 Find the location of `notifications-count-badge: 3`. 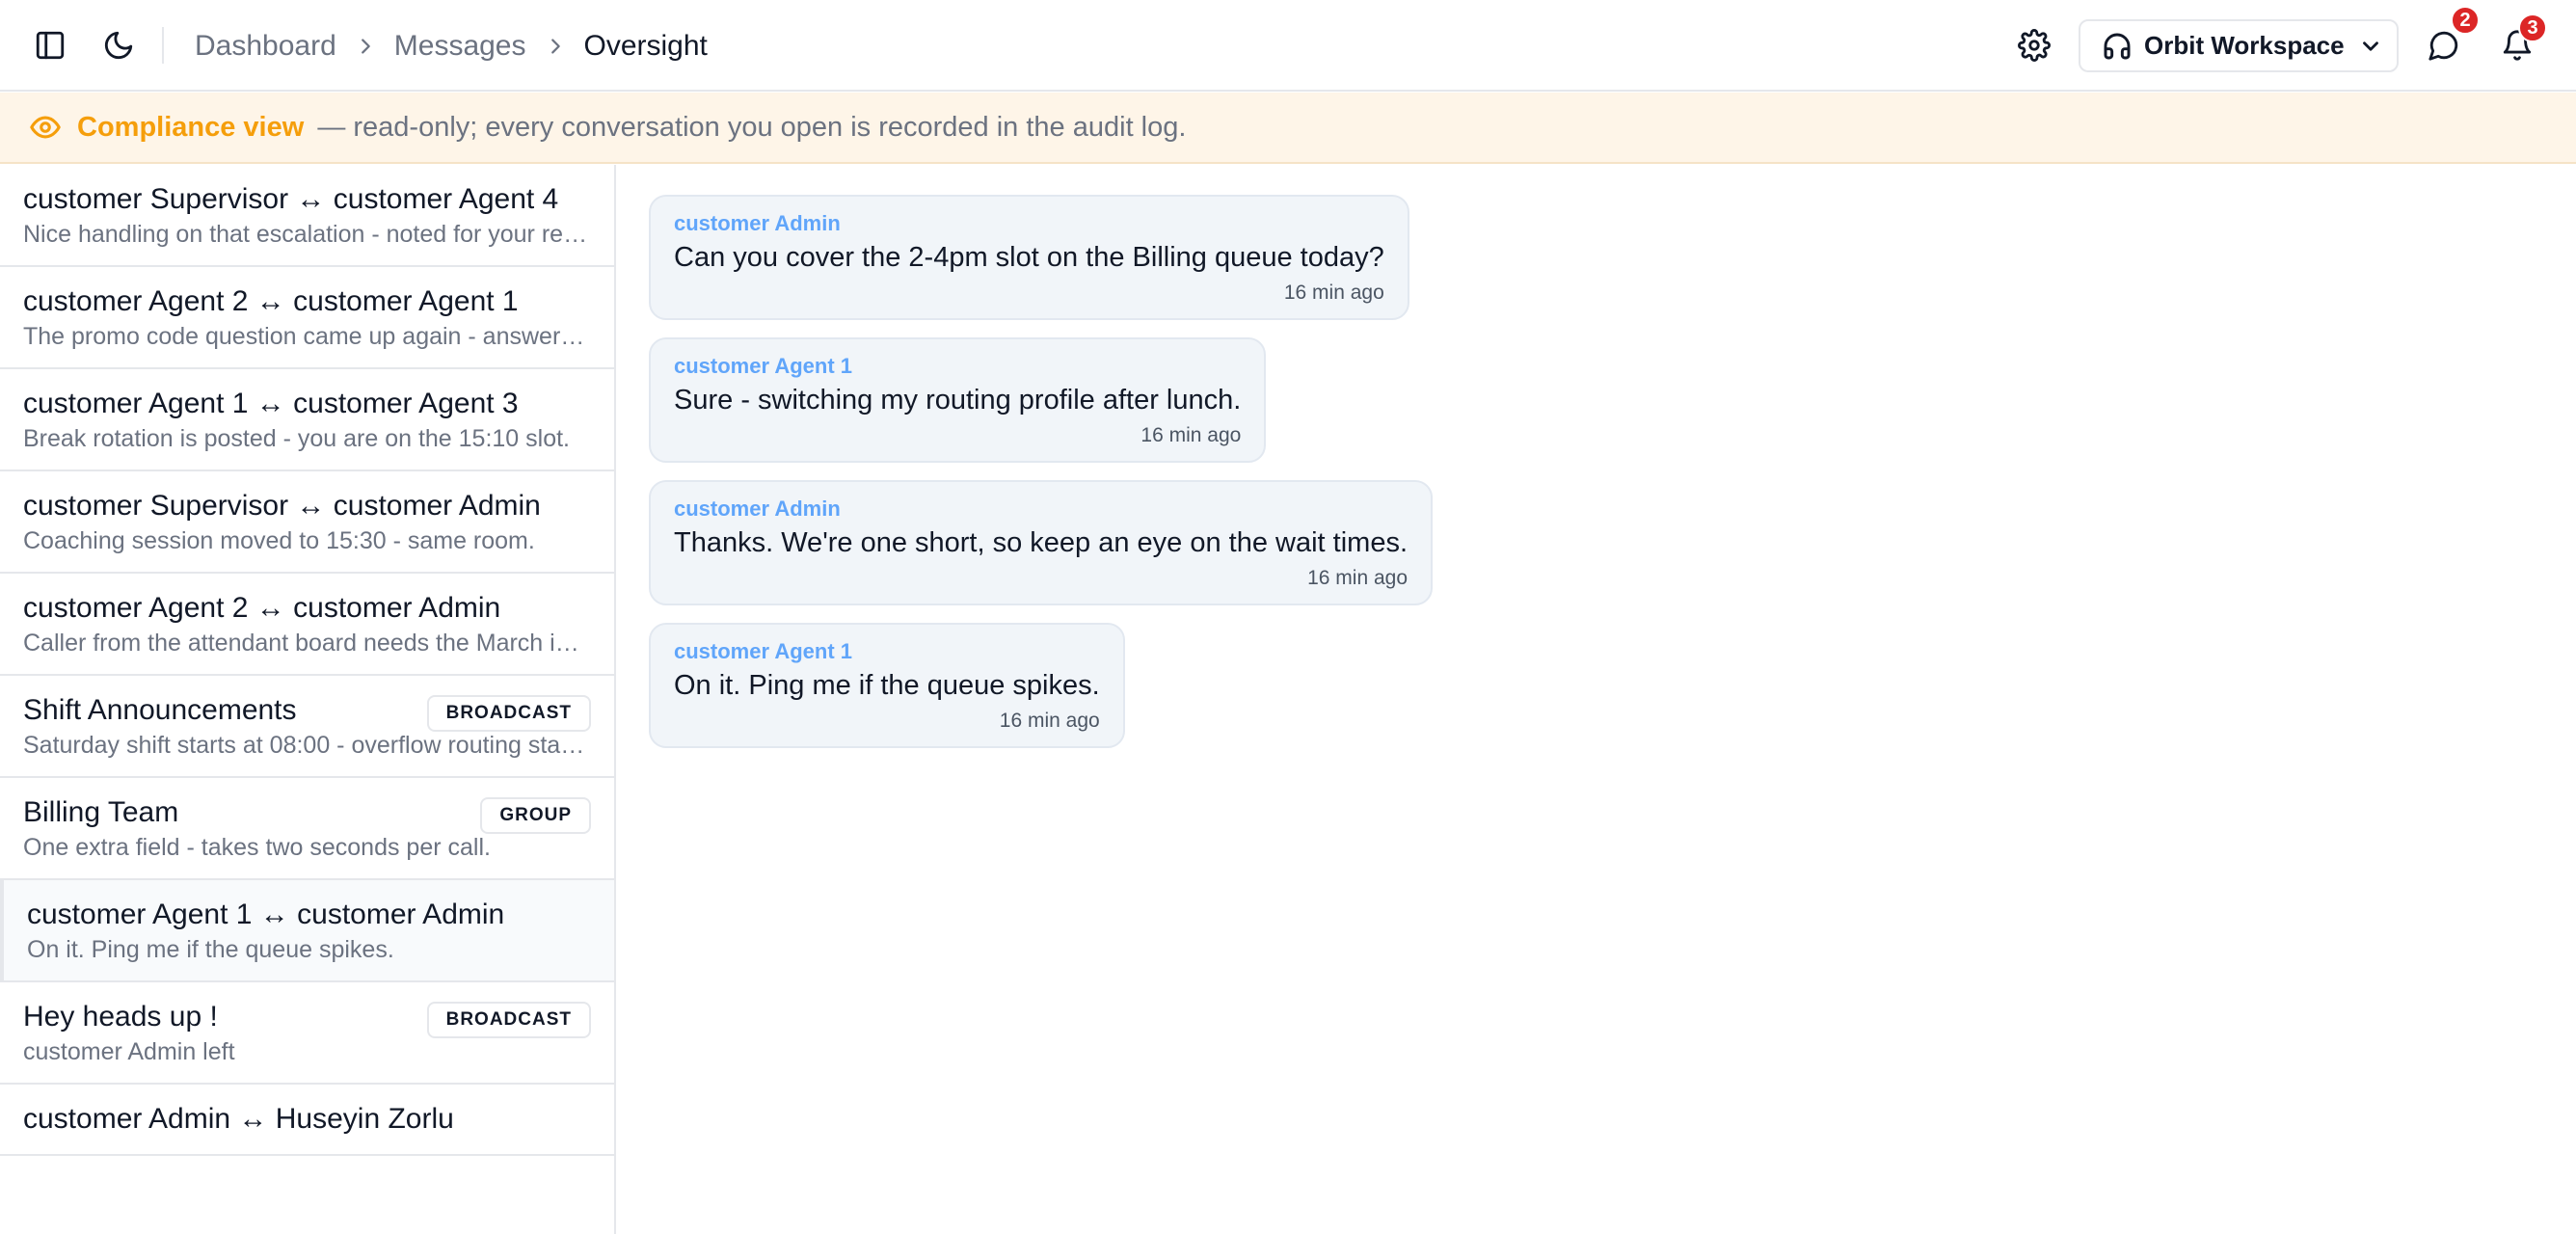

notifications-count-badge: 3 is located at coordinates (2532, 27).